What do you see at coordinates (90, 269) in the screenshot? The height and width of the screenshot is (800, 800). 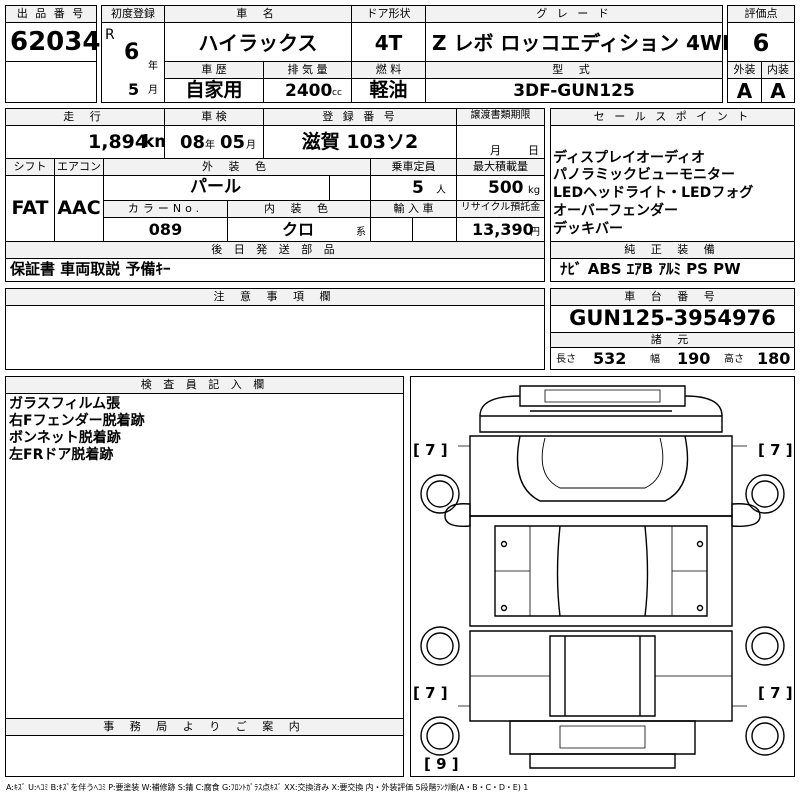 I see `later-parts-value: 保証書 車両取説 予備ｷｰ` at bounding box center [90, 269].